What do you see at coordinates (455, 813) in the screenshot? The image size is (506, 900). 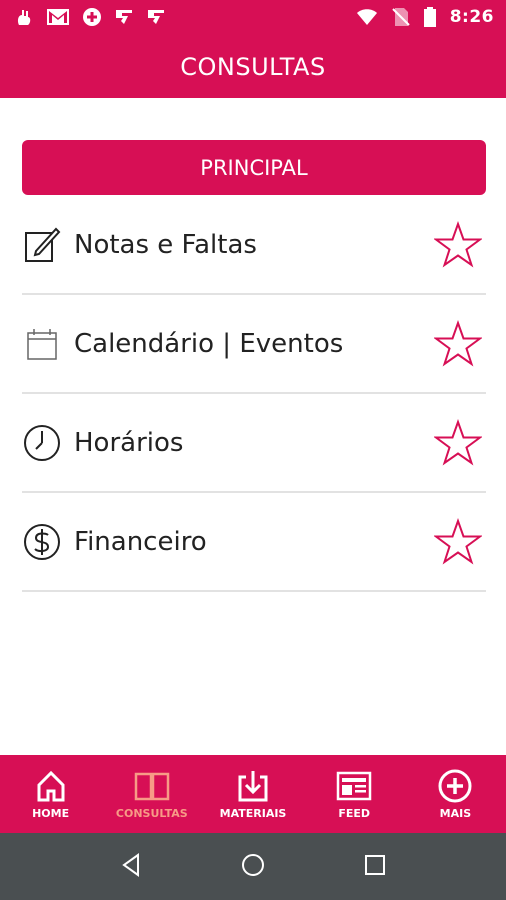 I see `nav-mais-label: MAIS` at bounding box center [455, 813].